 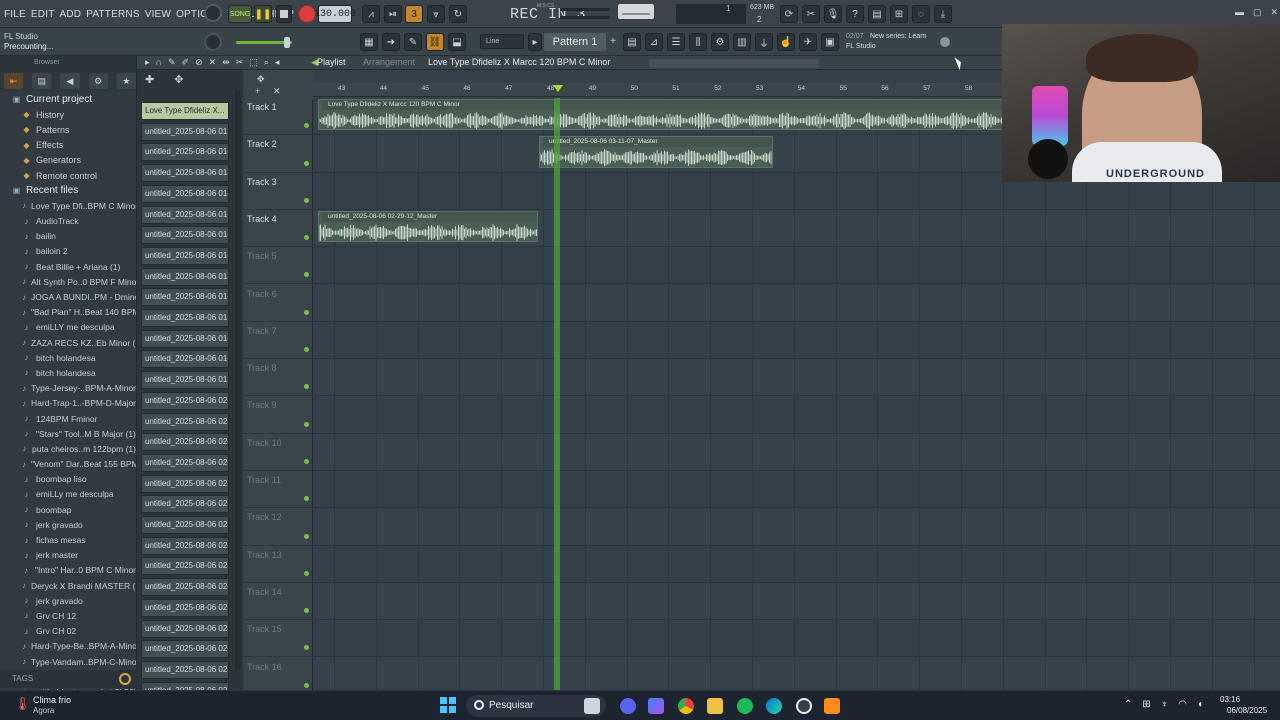 I want to click on settings-icon, so click(x=804, y=706).